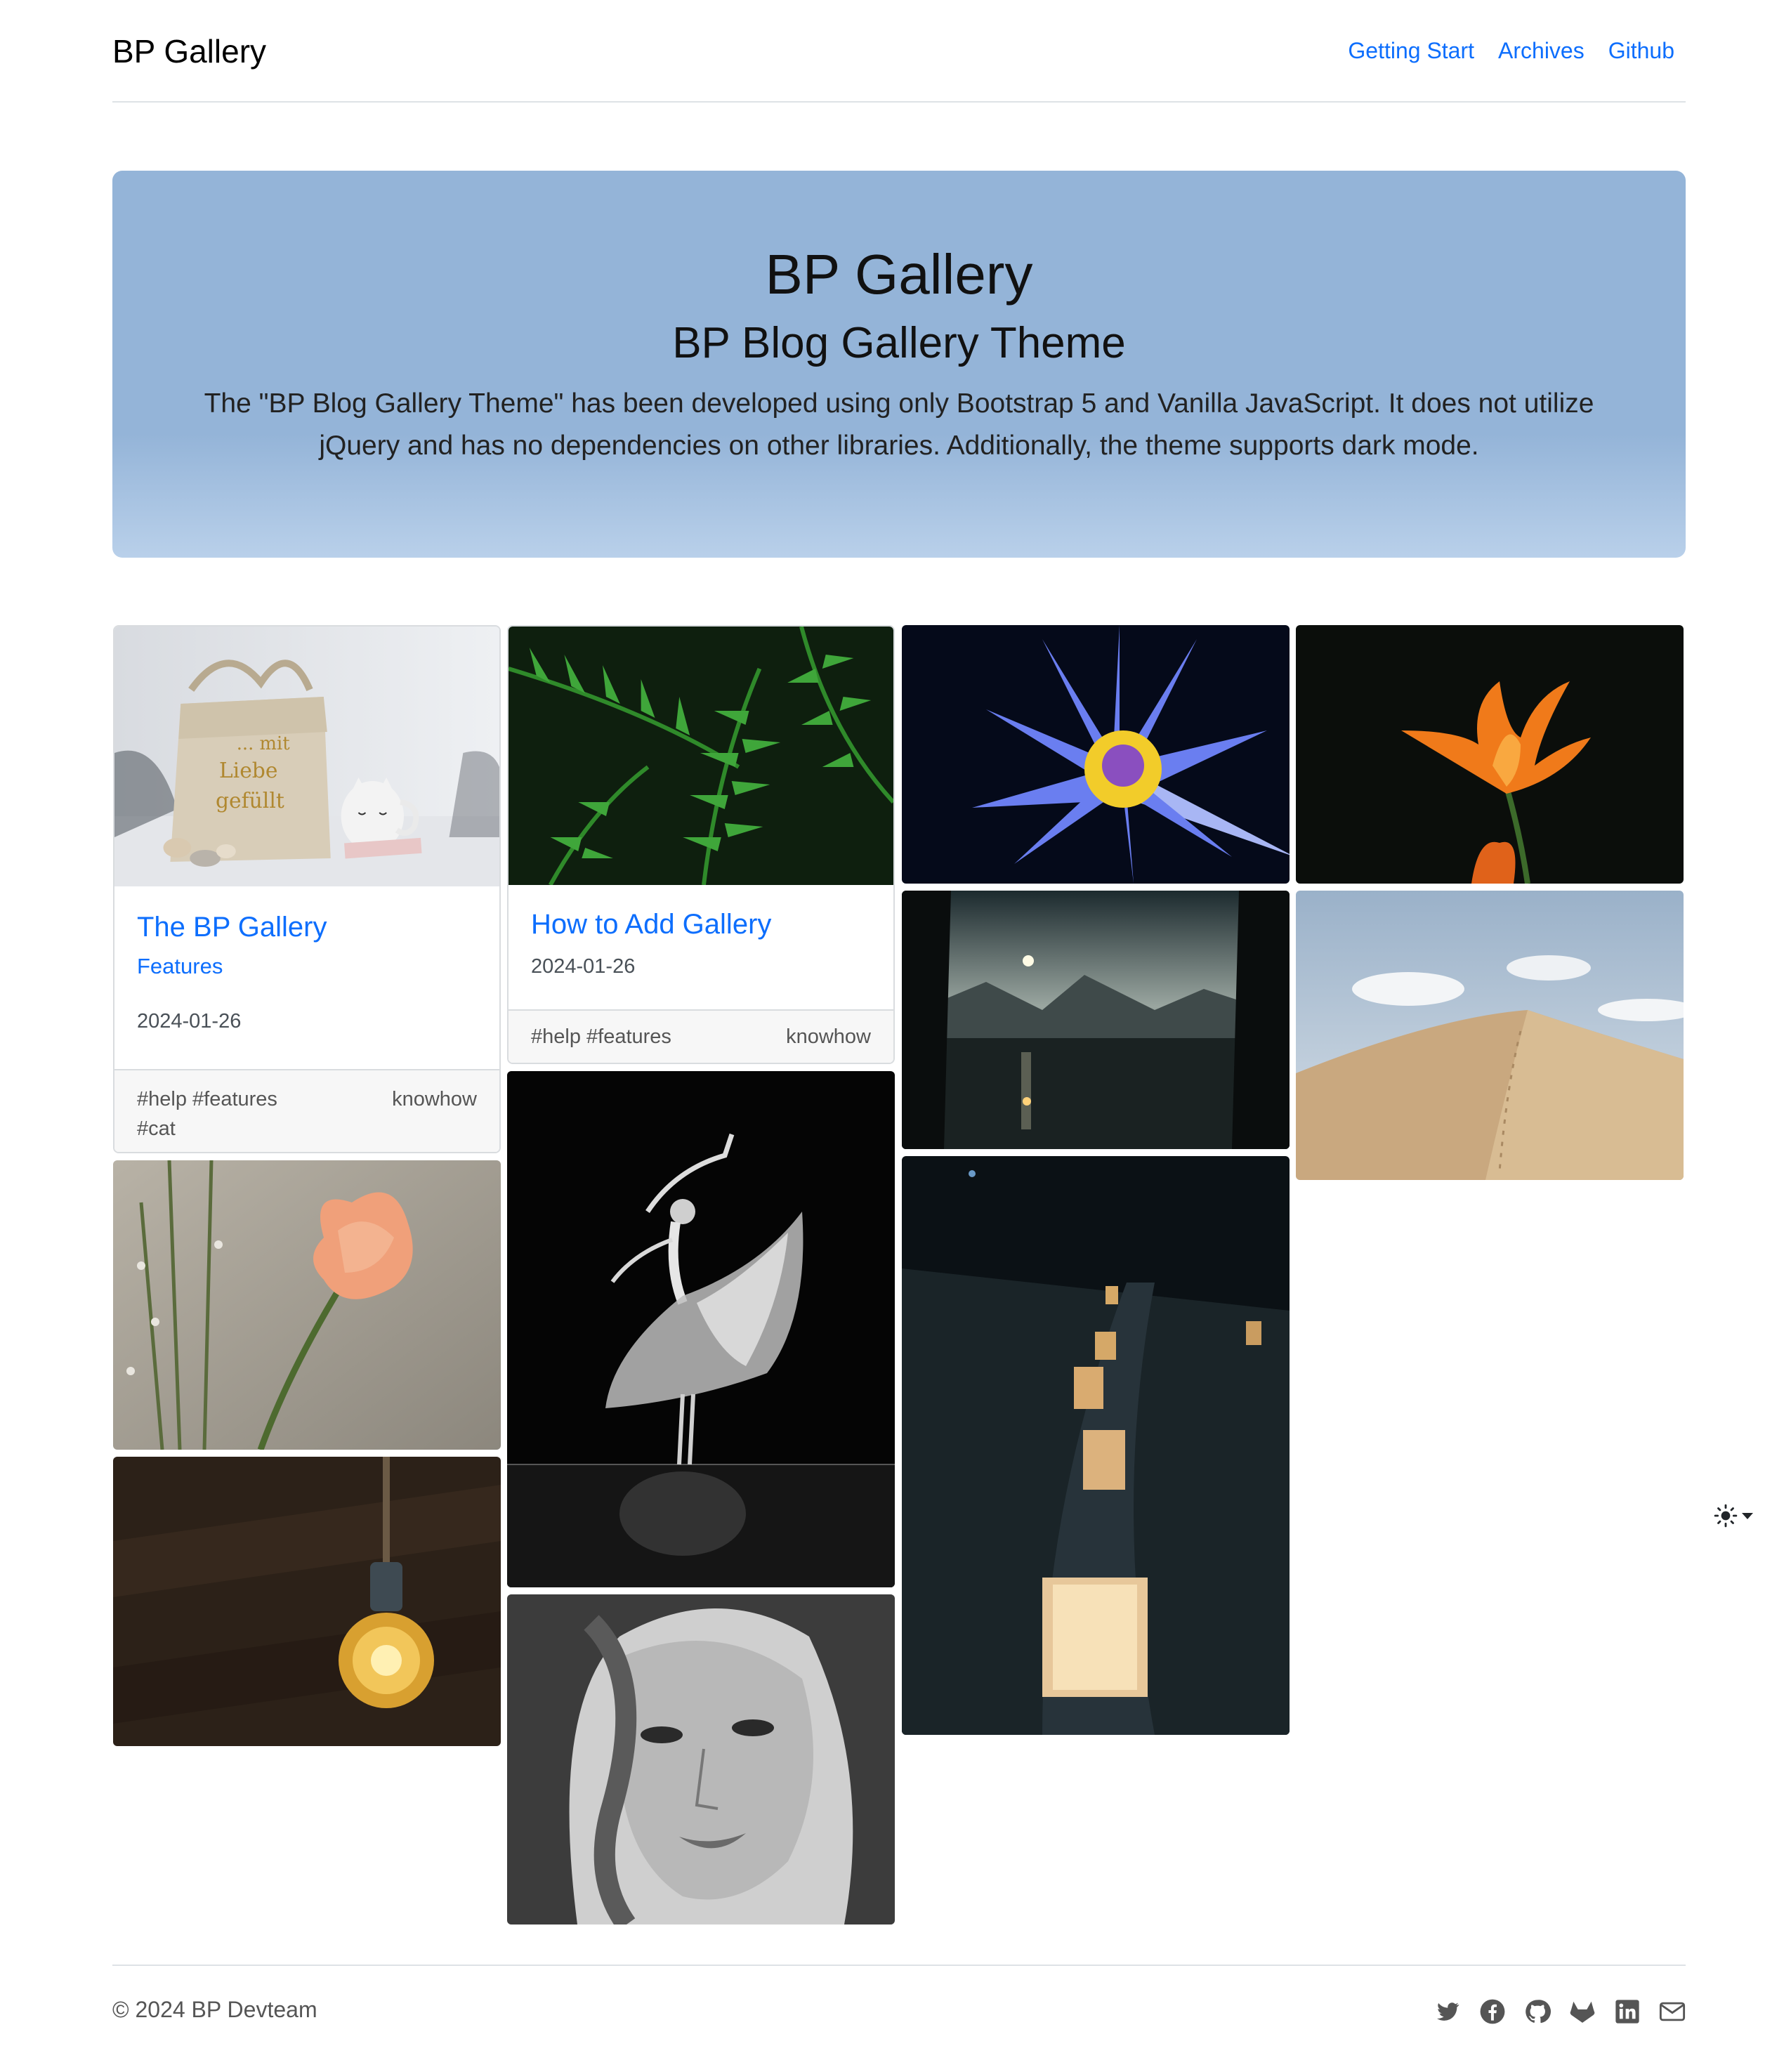  What do you see at coordinates (1628, 2012) in the screenshot?
I see `linkedin-icon` at bounding box center [1628, 2012].